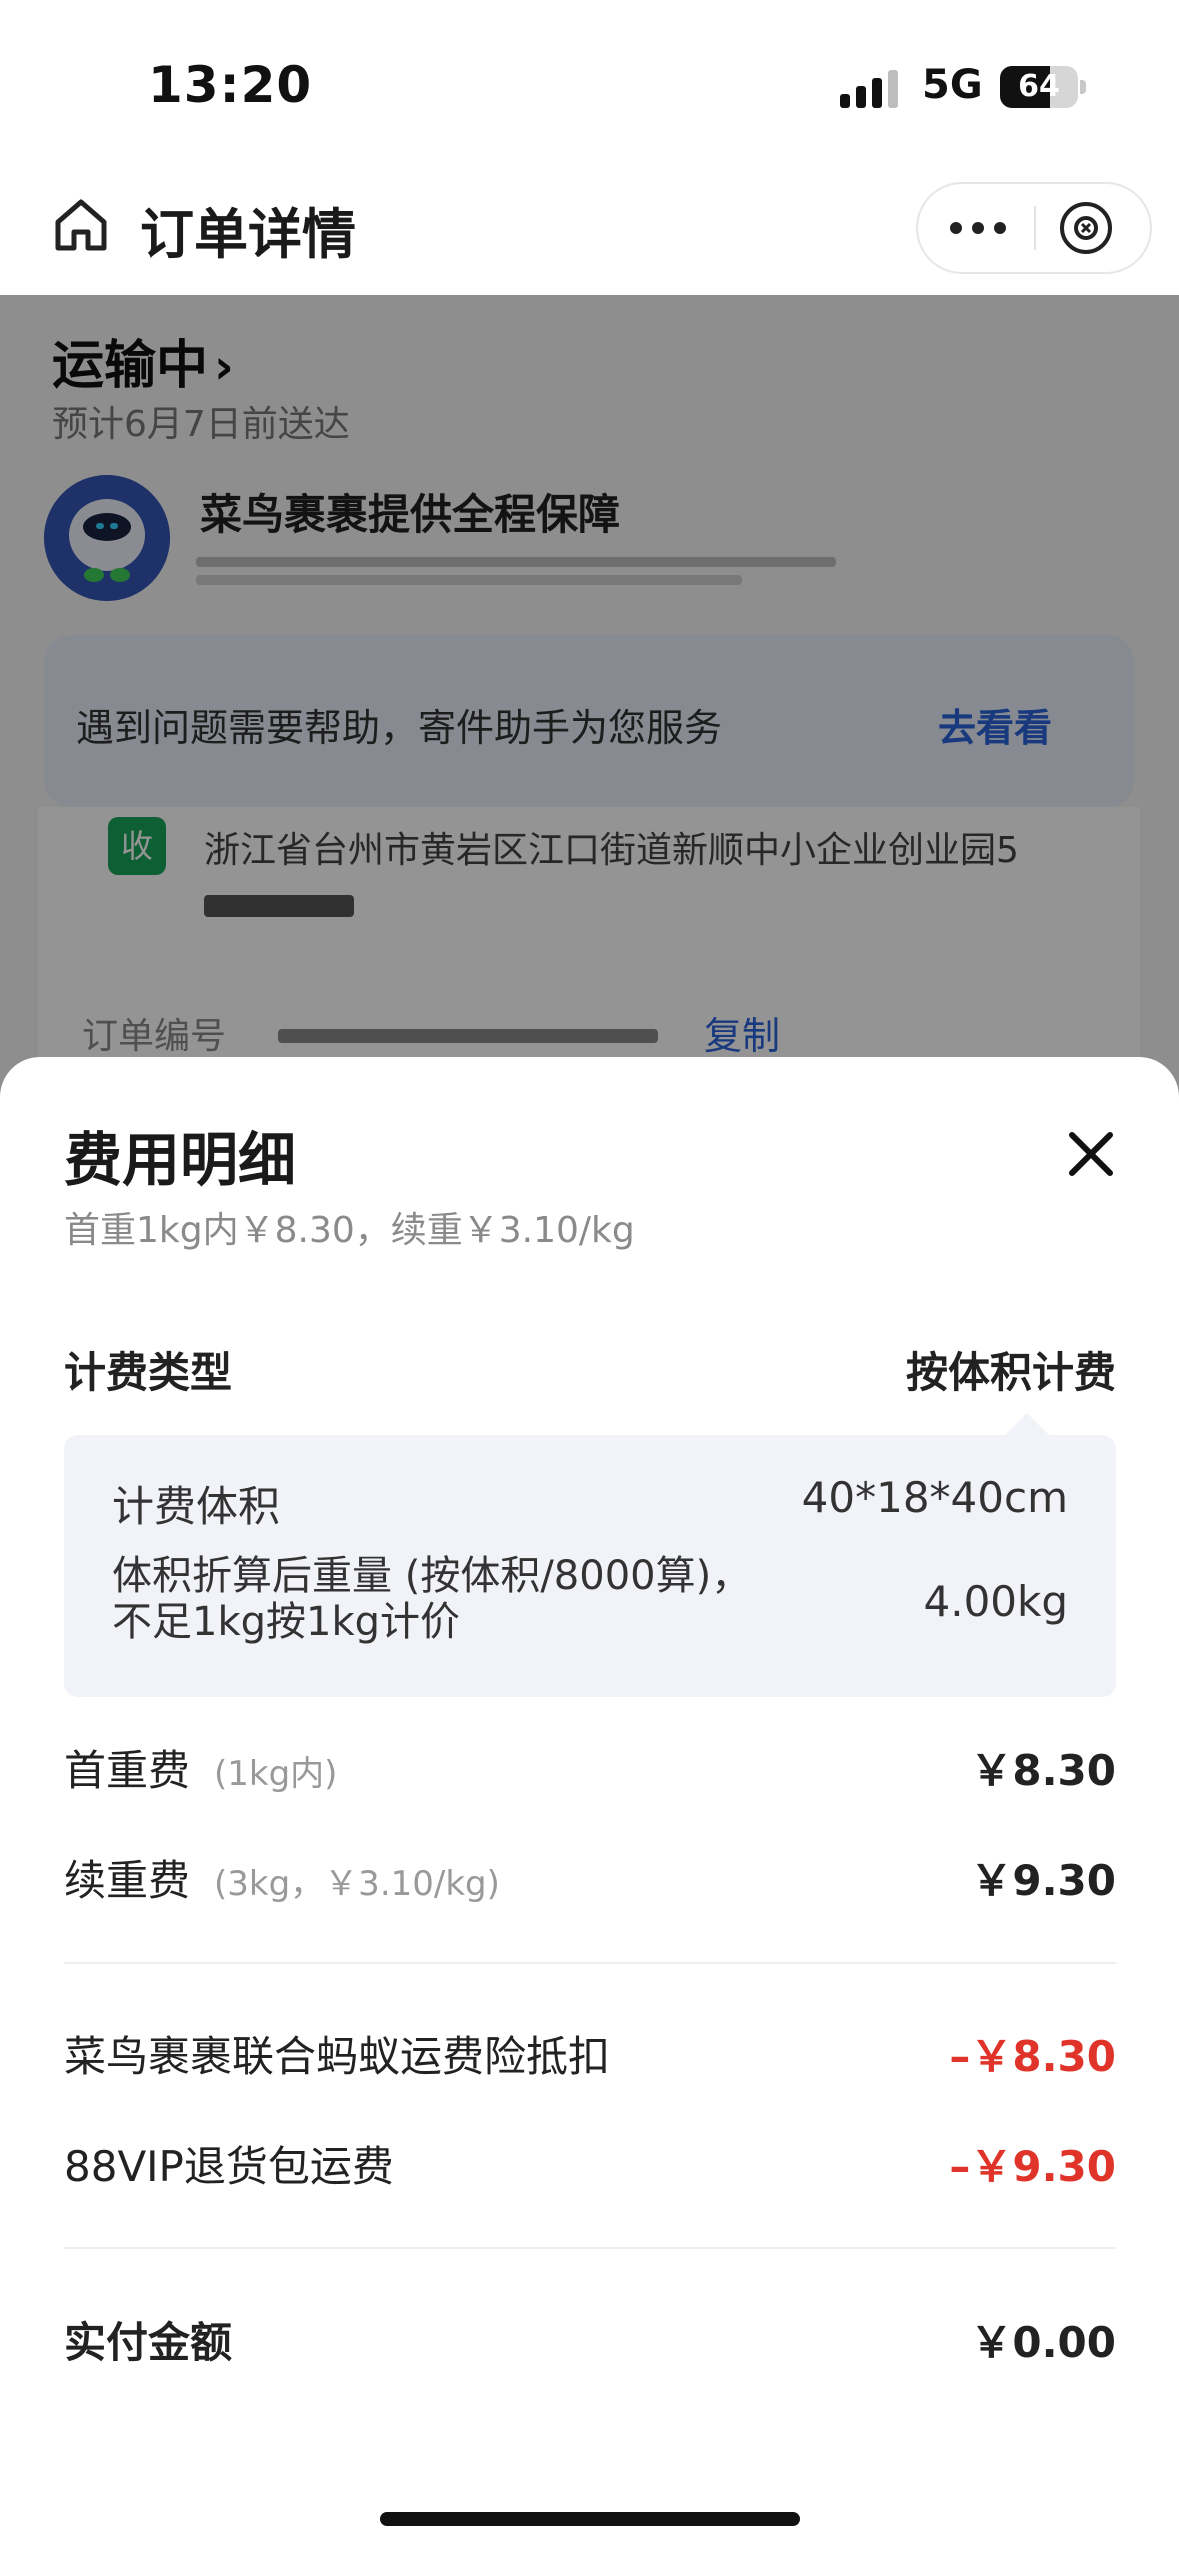  I want to click on close-circle-icon, so click(1086, 228).